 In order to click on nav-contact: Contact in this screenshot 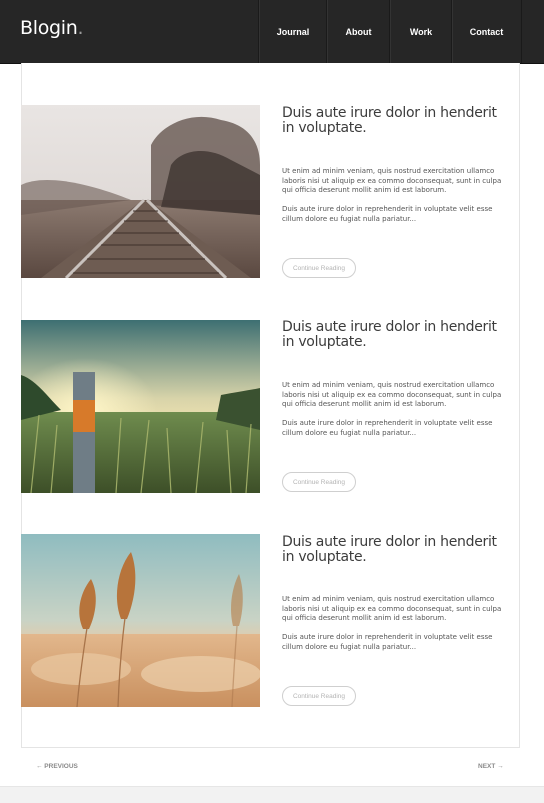, I will do `click(486, 31)`.